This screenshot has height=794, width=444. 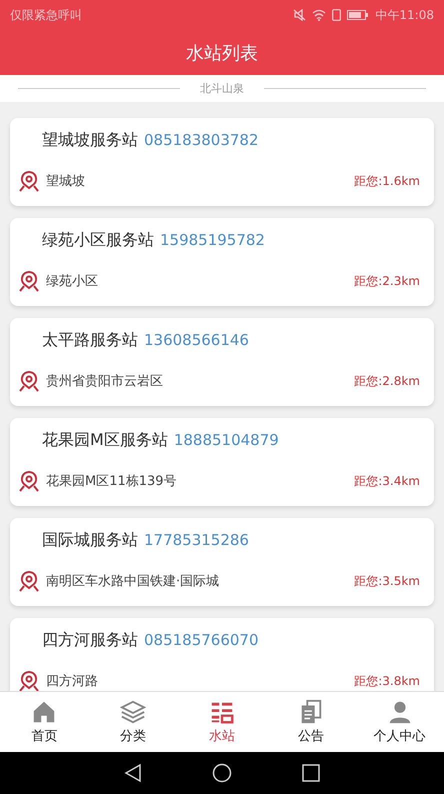 I want to click on distance: 距您:2.3km, so click(x=387, y=281).